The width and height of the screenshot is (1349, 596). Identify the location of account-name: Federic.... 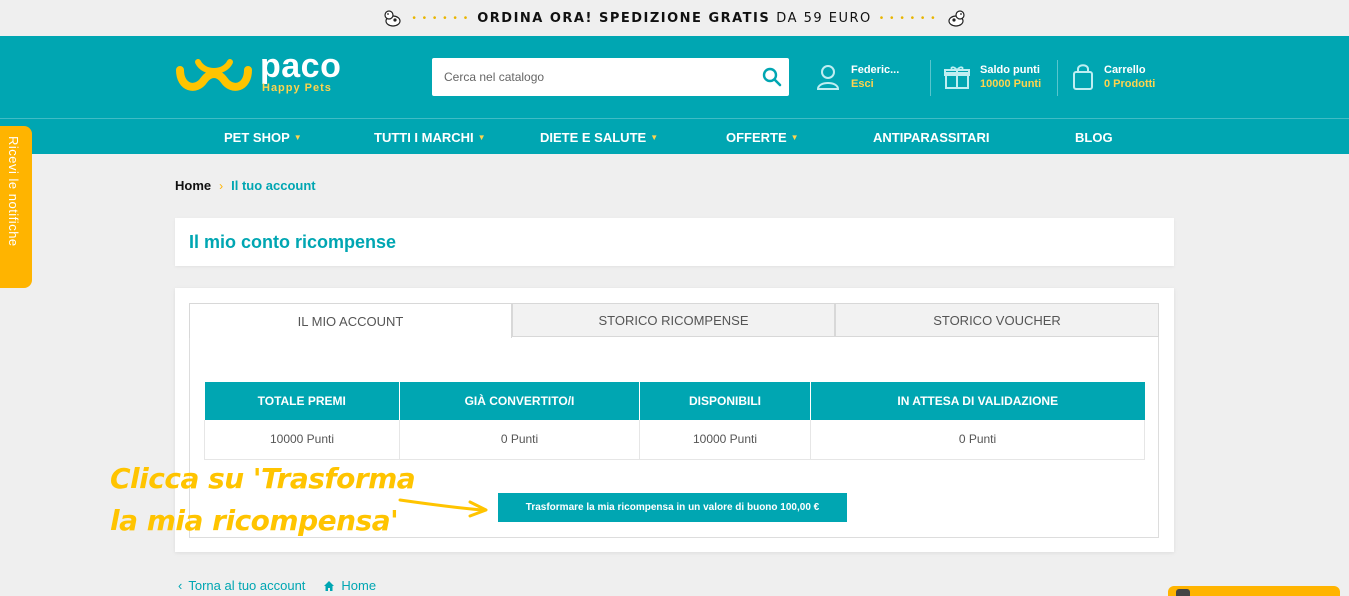
(875, 70).